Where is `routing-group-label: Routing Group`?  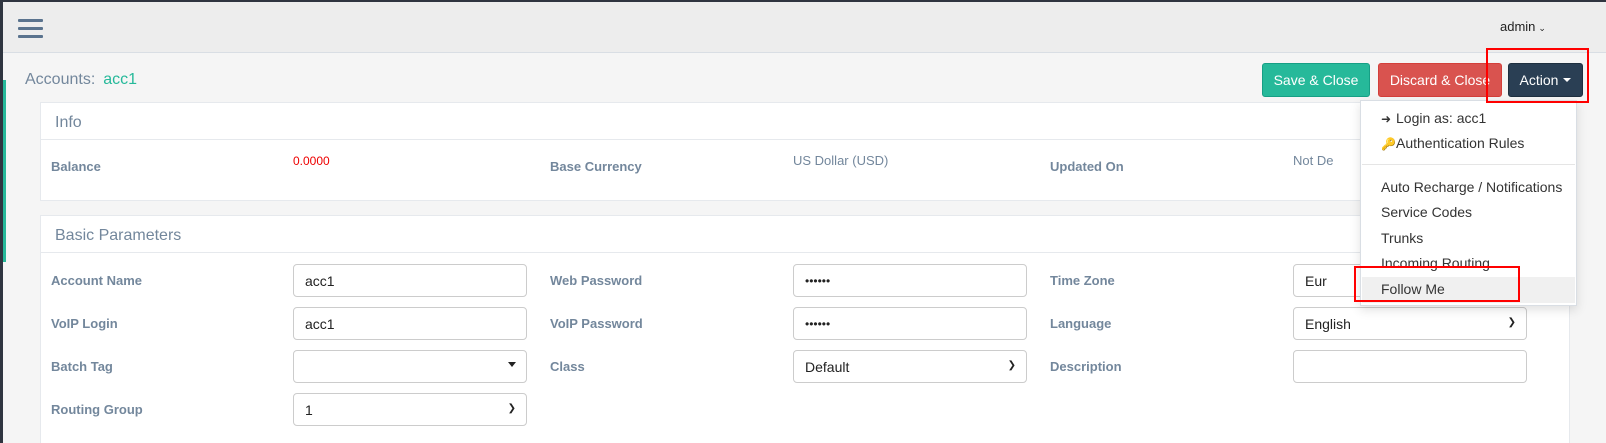
routing-group-label: Routing Group is located at coordinates (97, 409).